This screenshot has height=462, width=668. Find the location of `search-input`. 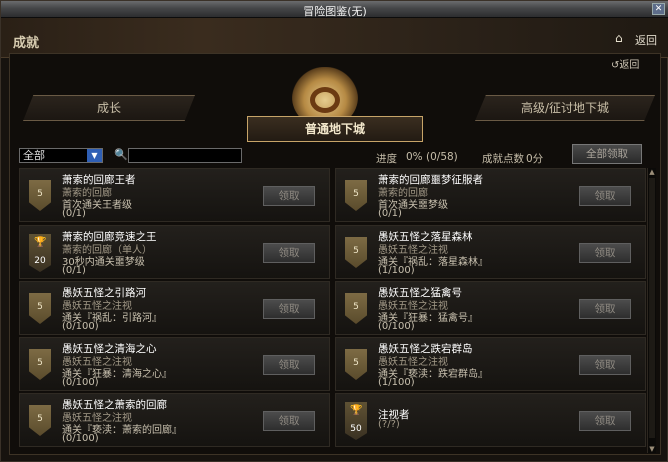

search-input is located at coordinates (185, 155).